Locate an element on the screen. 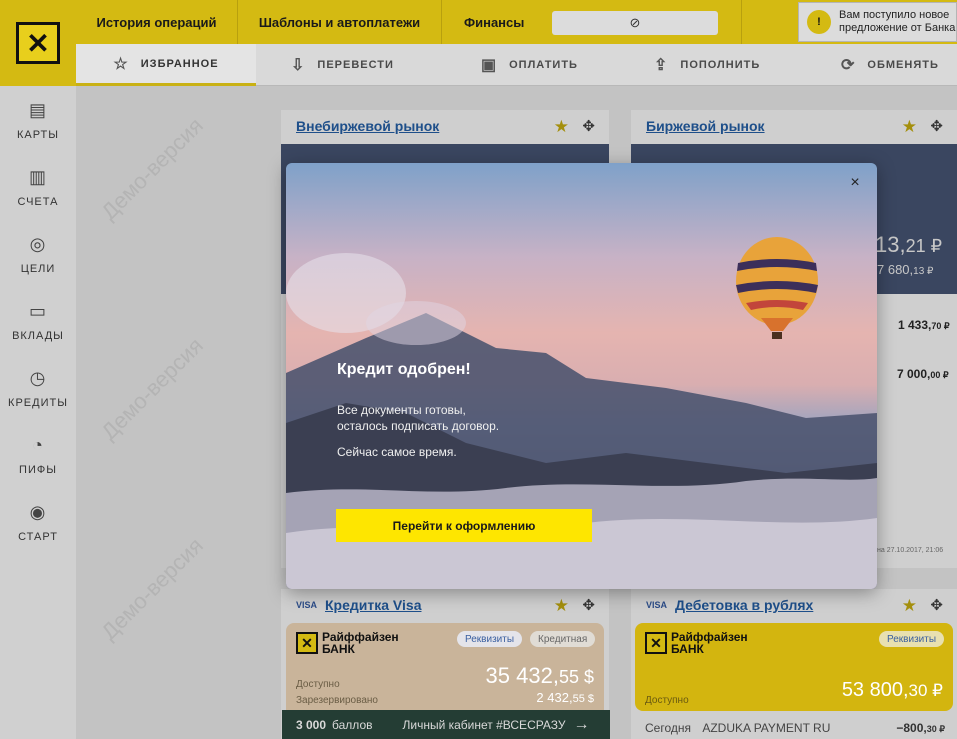 This screenshot has width=957, height=739. transaction-row: Сегодня AZDUKA PAYMENT RU −800,30 ₽ is located at coordinates (795, 728).